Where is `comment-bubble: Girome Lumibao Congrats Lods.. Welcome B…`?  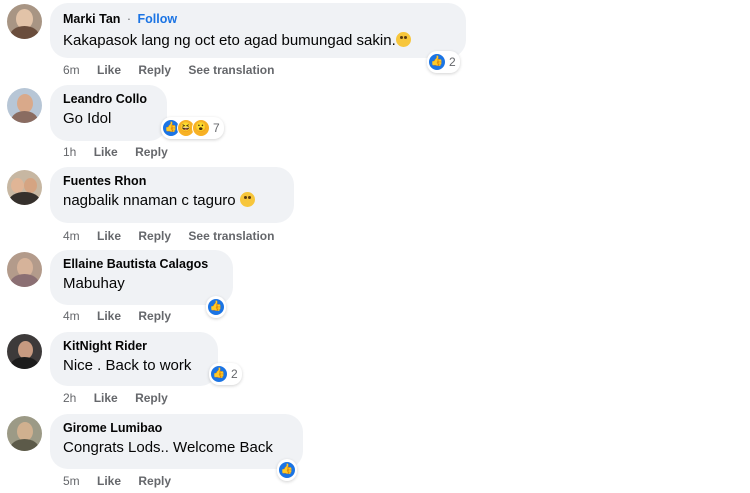
comment-bubble: Girome Lumibao Congrats Lods.. Welcome B… is located at coordinates (176, 441).